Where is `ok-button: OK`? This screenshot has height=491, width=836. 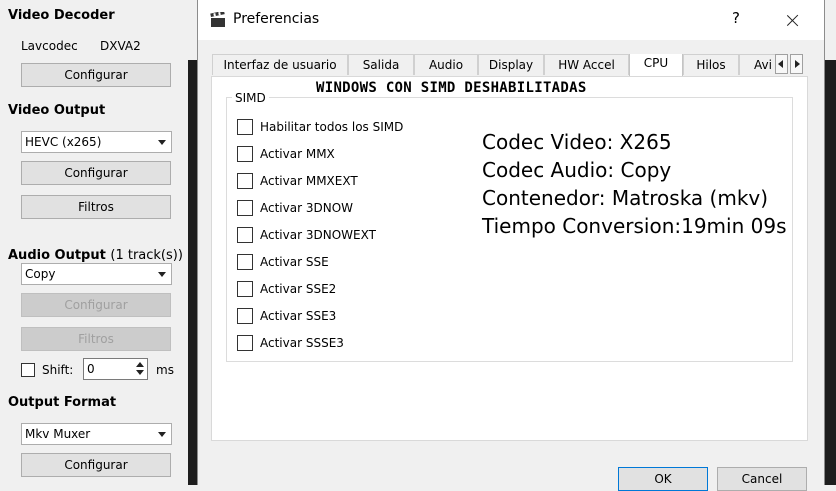
ok-button: OK is located at coordinates (663, 479).